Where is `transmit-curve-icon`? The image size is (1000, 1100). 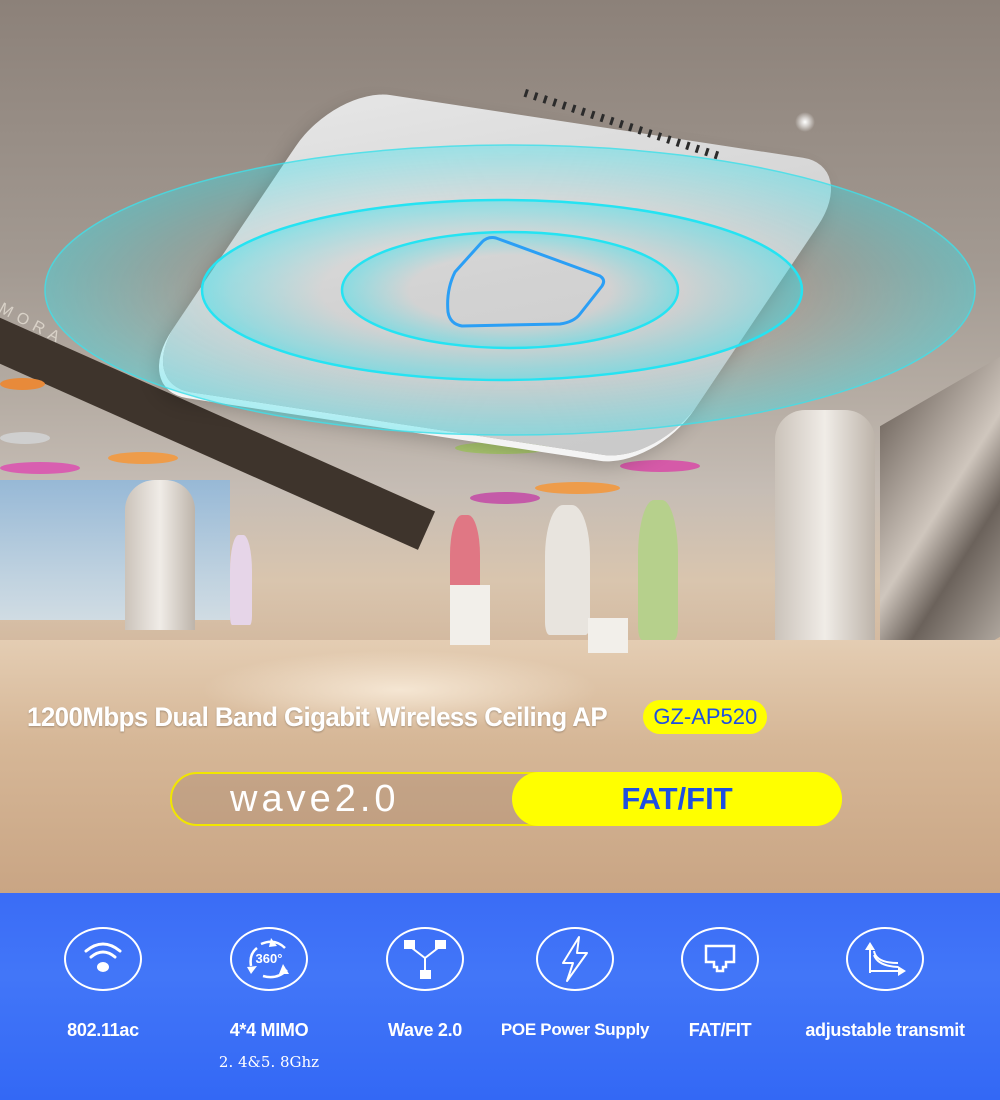 transmit-curve-icon is located at coordinates (885, 959).